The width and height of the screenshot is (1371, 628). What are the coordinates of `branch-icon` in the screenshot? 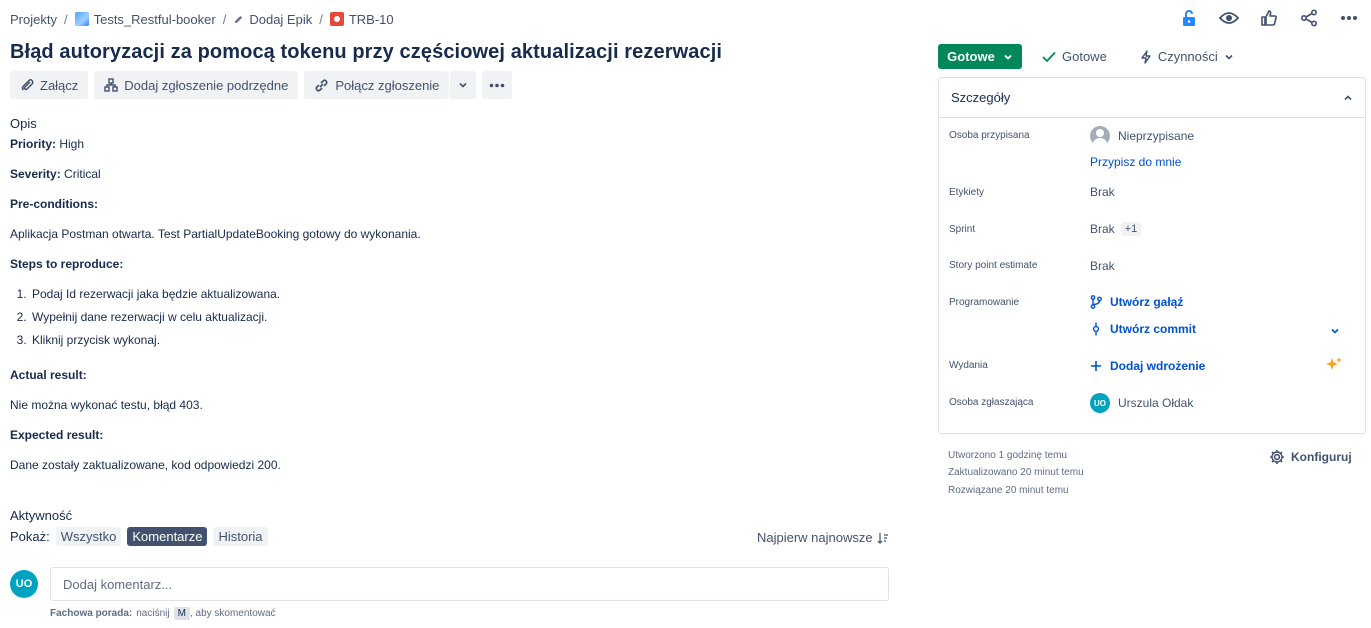 It's located at (1096, 302).